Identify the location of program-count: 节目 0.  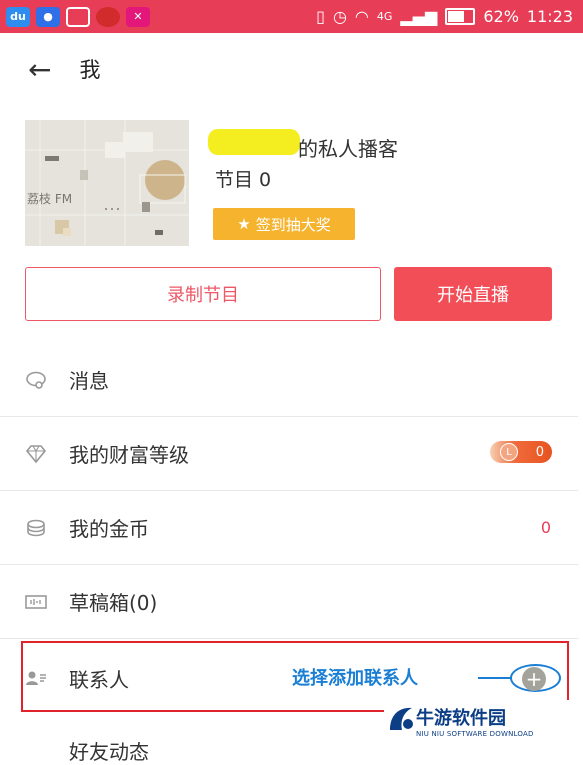
(243, 180).